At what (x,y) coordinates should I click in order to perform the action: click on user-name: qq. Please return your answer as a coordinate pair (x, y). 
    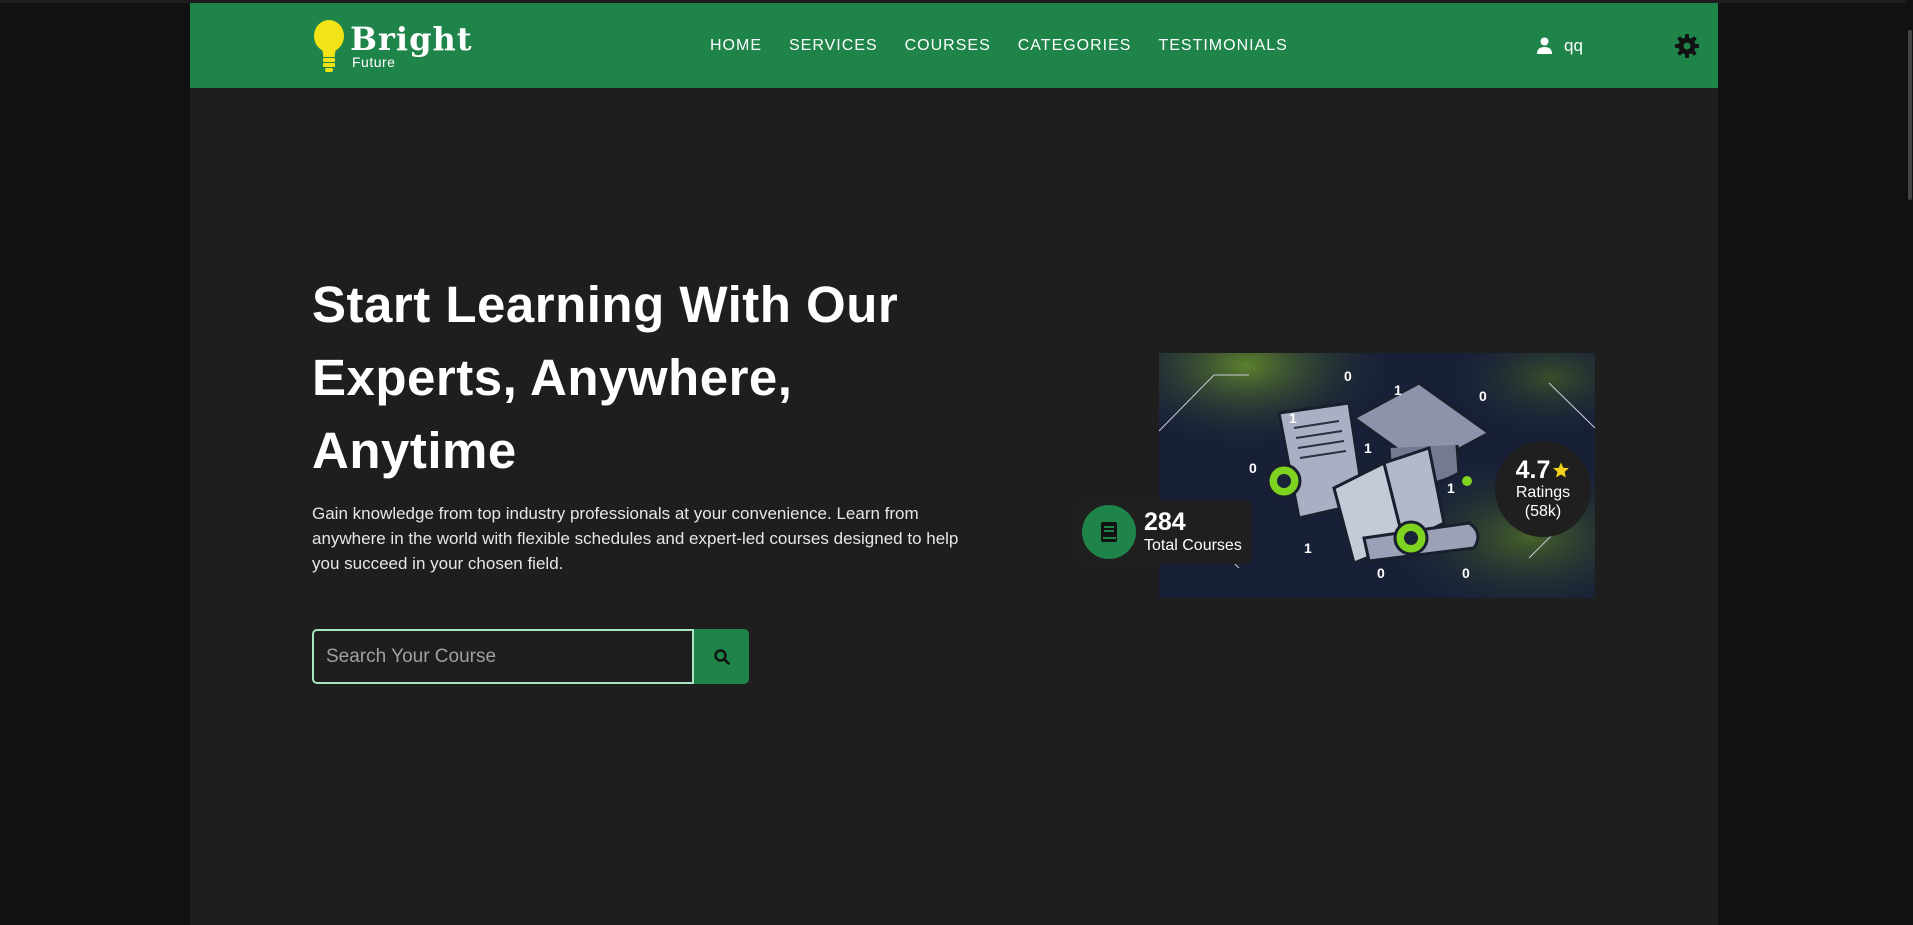
    Looking at the image, I should click on (1573, 45).